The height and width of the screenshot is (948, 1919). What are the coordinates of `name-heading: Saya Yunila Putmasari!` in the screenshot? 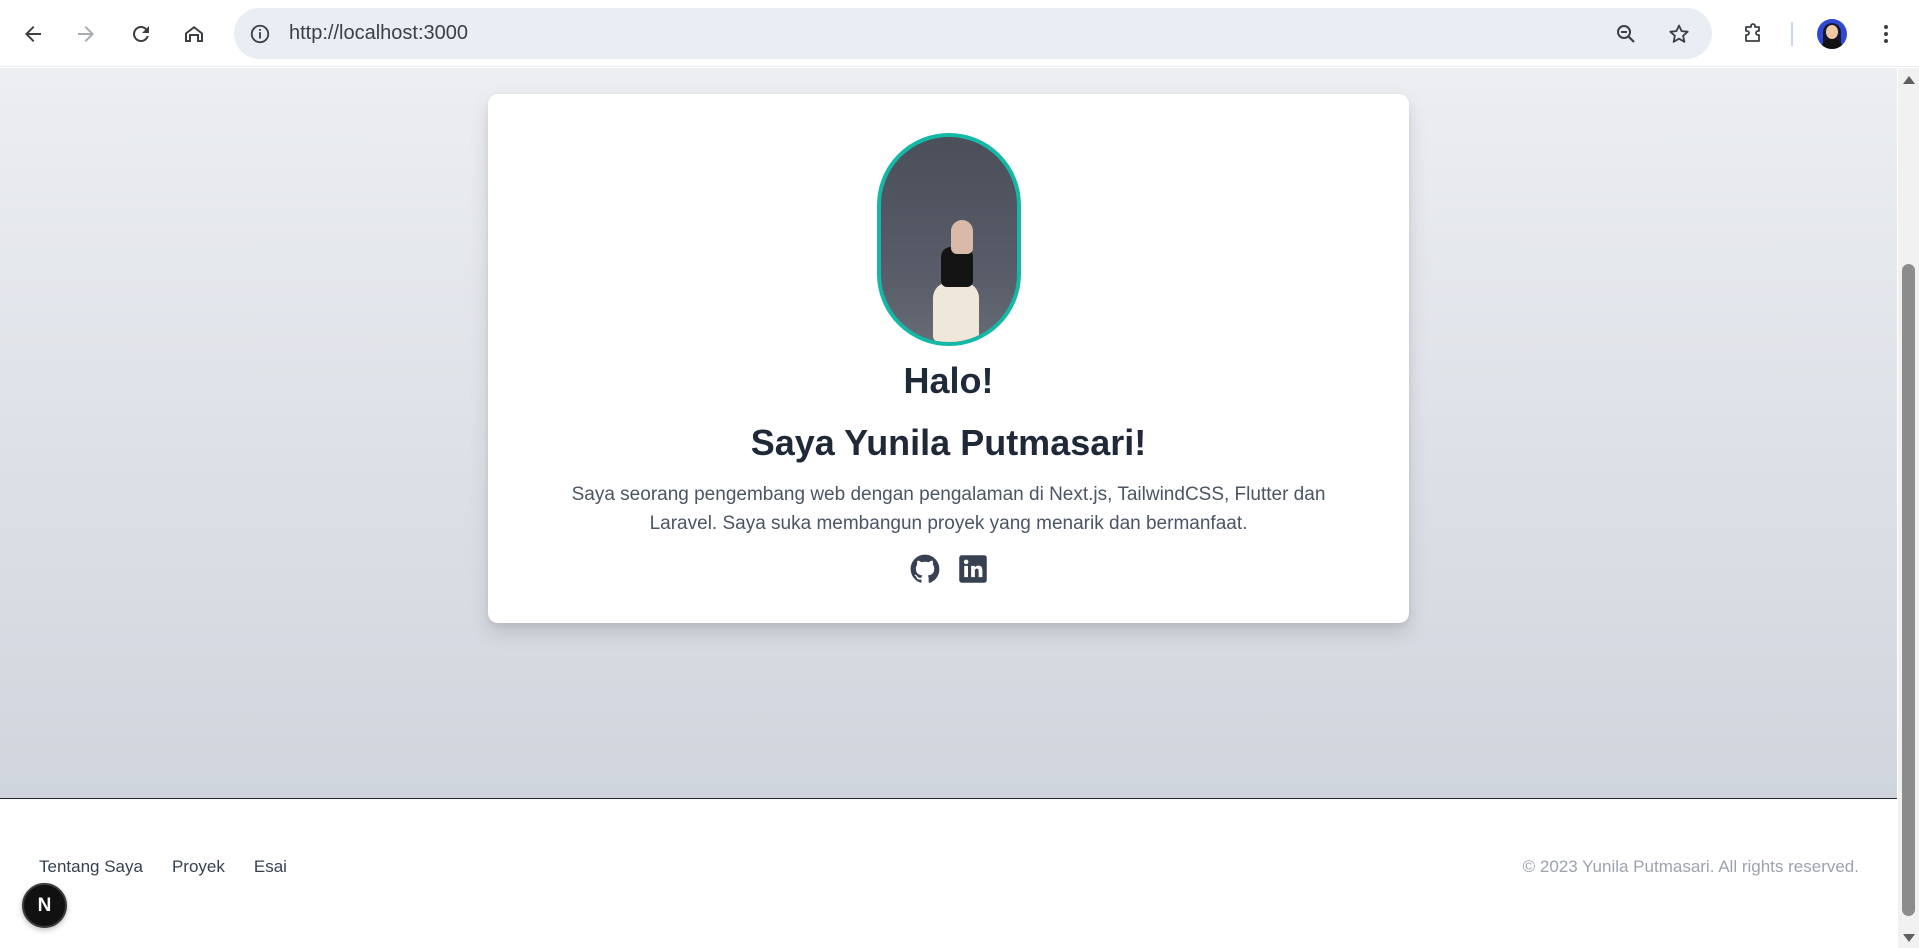 It's located at (948, 442).